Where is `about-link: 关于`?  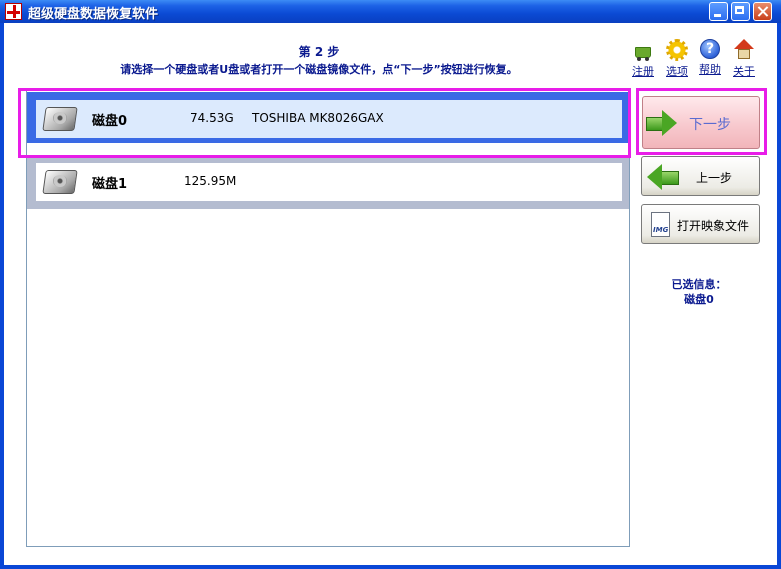
about-link: 关于 is located at coordinates (744, 59).